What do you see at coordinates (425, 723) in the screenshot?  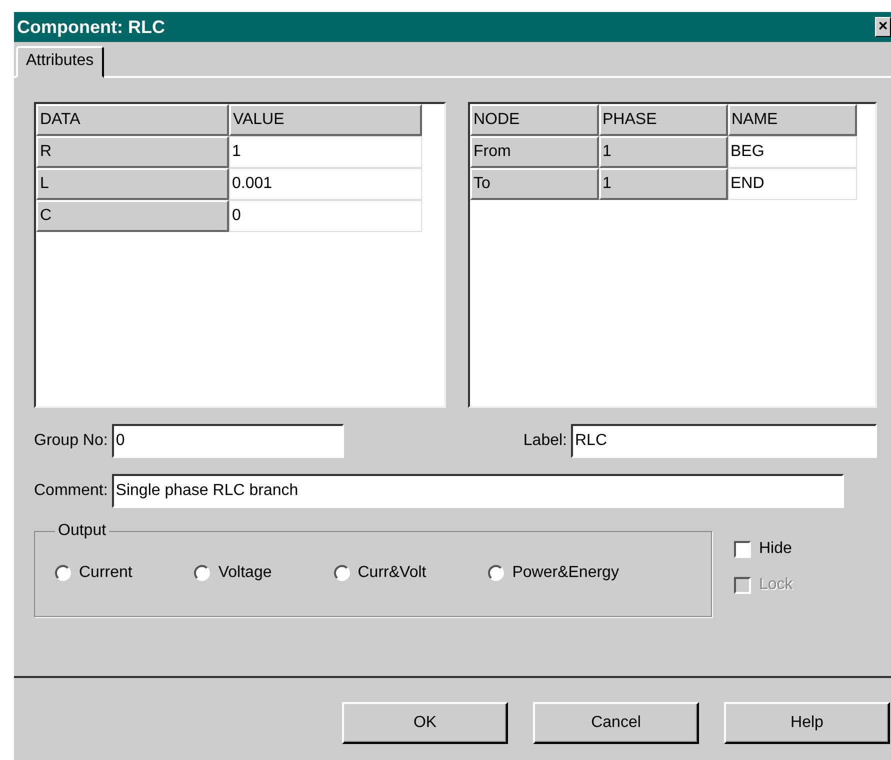 I see `dialog-button: OK` at bounding box center [425, 723].